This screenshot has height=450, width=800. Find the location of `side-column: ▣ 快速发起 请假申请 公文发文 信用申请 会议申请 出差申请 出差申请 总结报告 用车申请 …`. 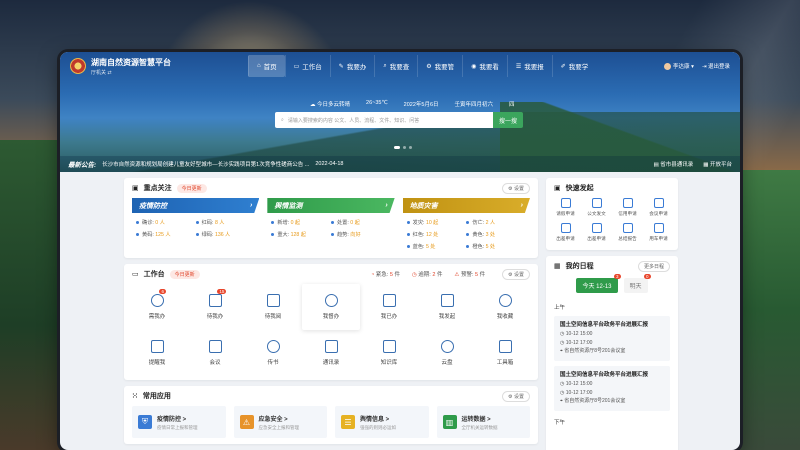

side-column: ▣ 快速发起 请假申请 公文发文 信用申请 会议申请 出差申请 出差申请 总结报告 用车申请 … is located at coordinates (612, 314).